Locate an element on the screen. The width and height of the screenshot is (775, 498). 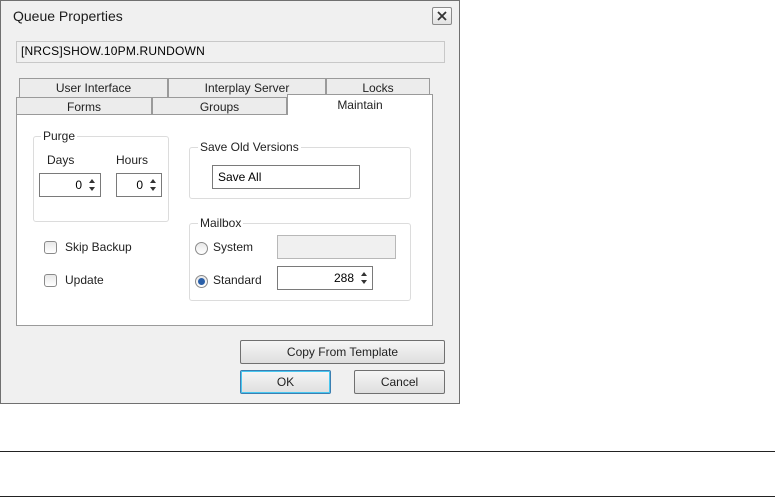
mailbox-label: Mailbox is located at coordinates (221, 223).